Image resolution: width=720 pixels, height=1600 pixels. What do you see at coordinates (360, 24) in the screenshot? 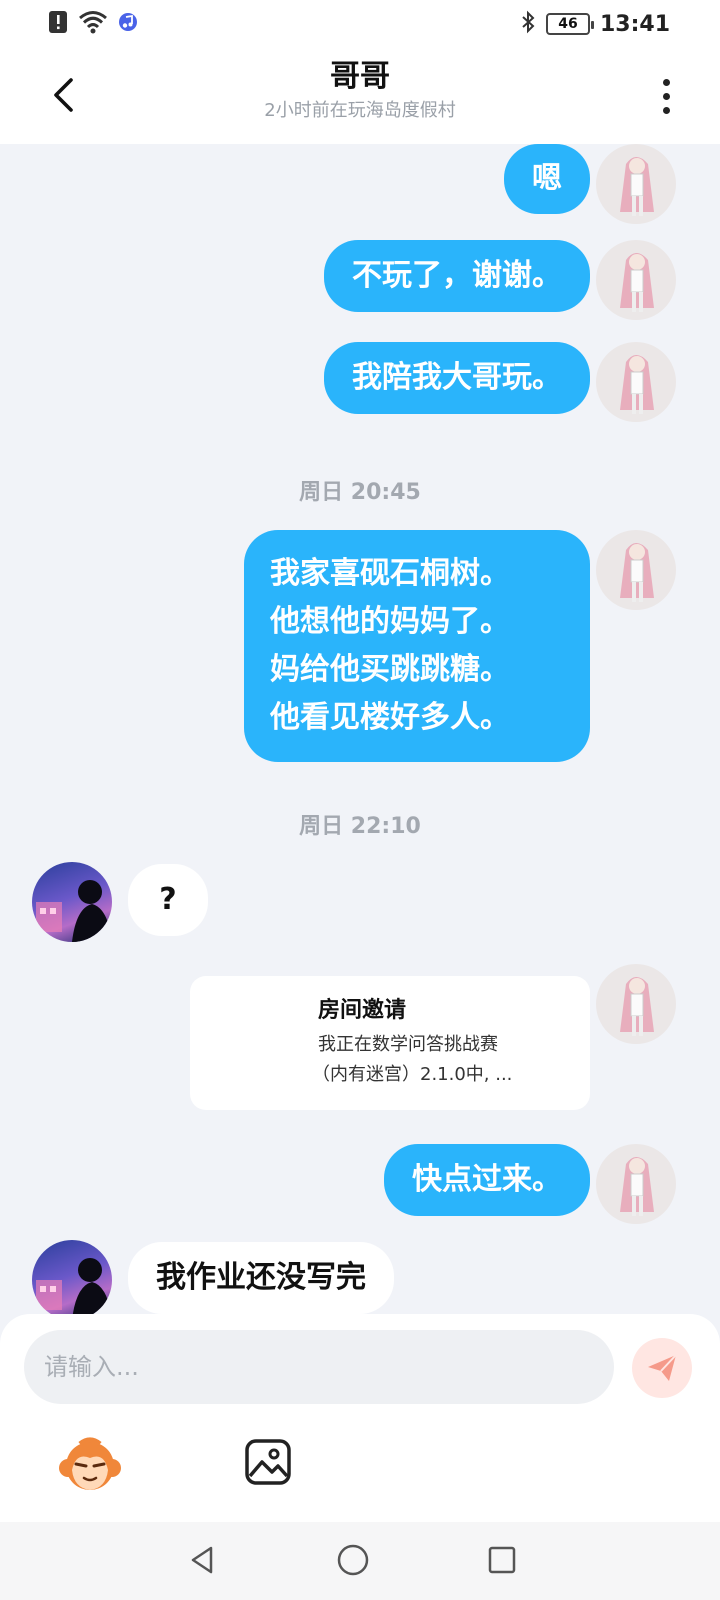
I see `status-bar: 46 13:41` at bounding box center [360, 24].